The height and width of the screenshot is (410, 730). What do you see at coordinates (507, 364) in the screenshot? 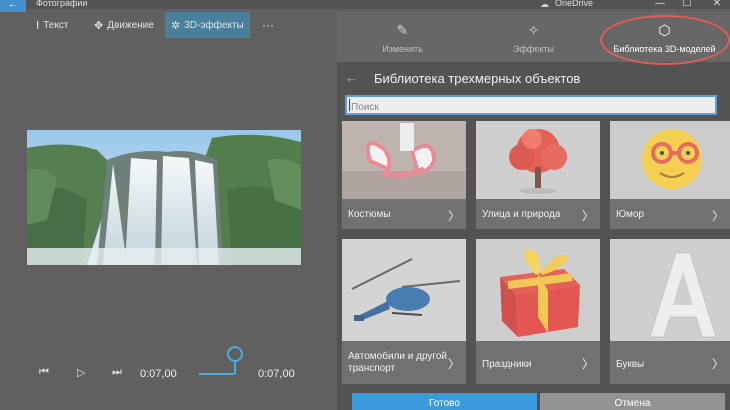
I see `category-label: Праздники` at bounding box center [507, 364].